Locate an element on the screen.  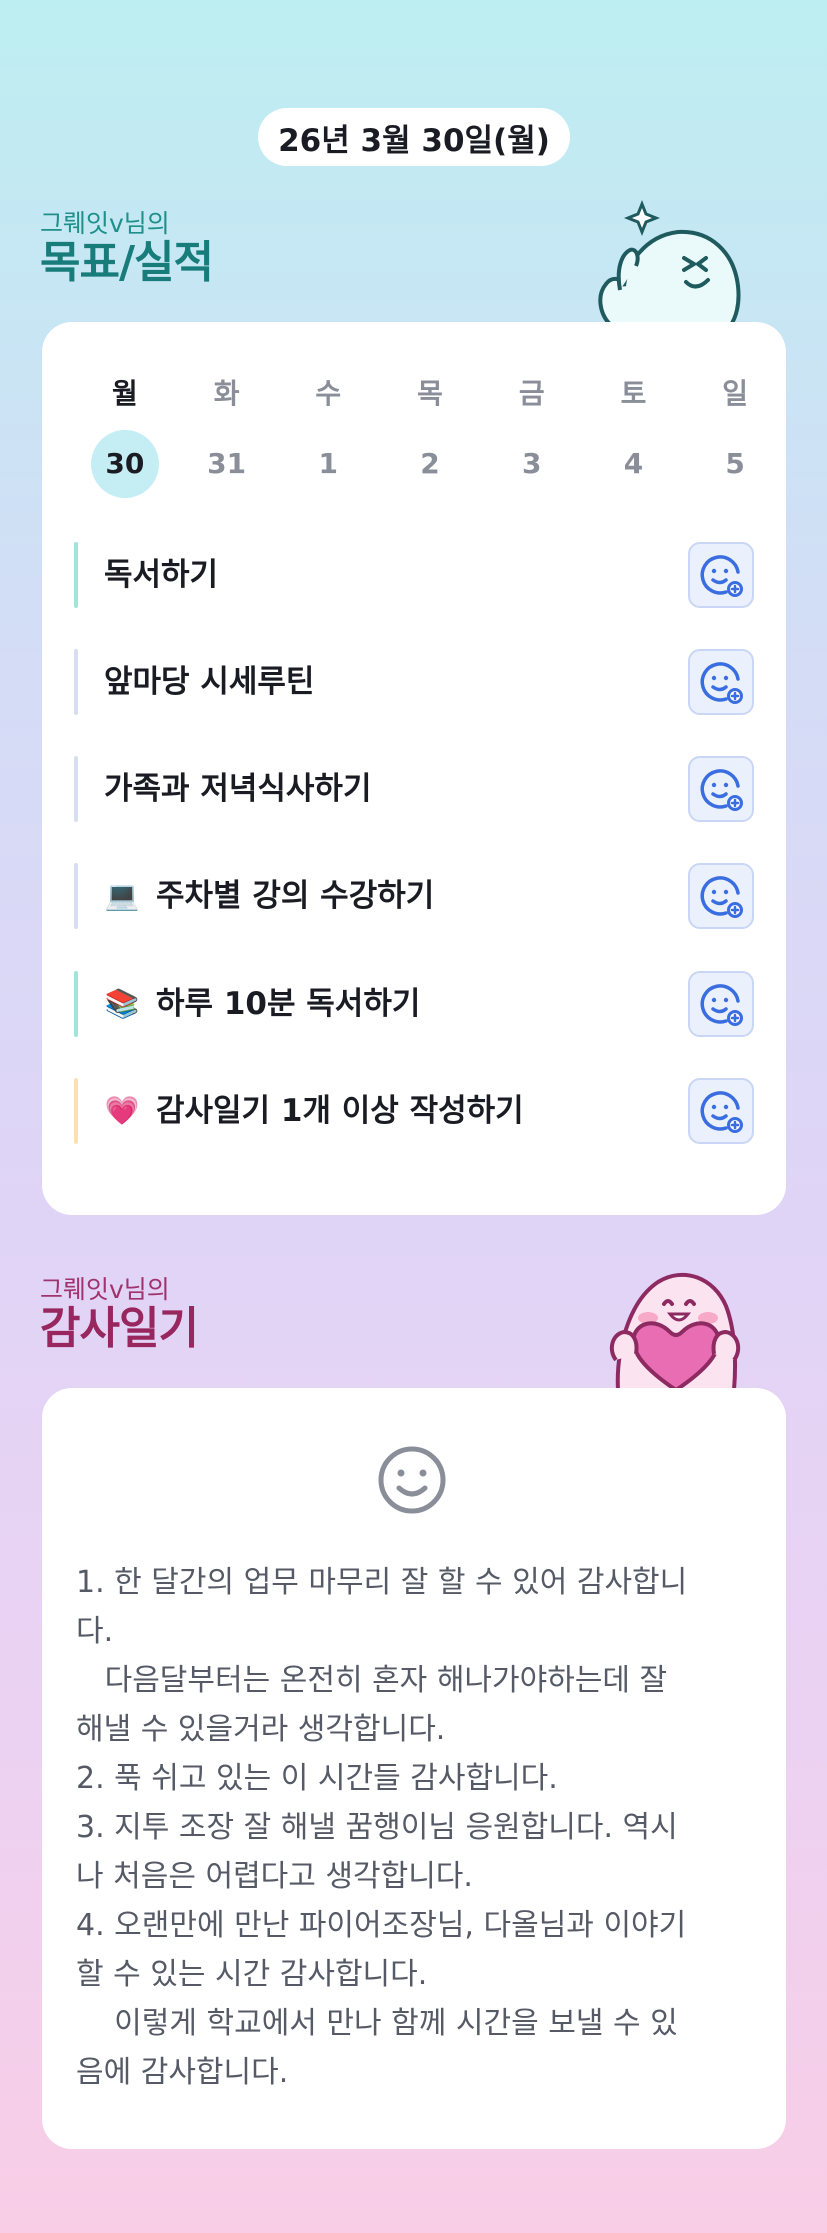
goal-text: 가족과 저녁식사하기 is located at coordinates (237, 789).